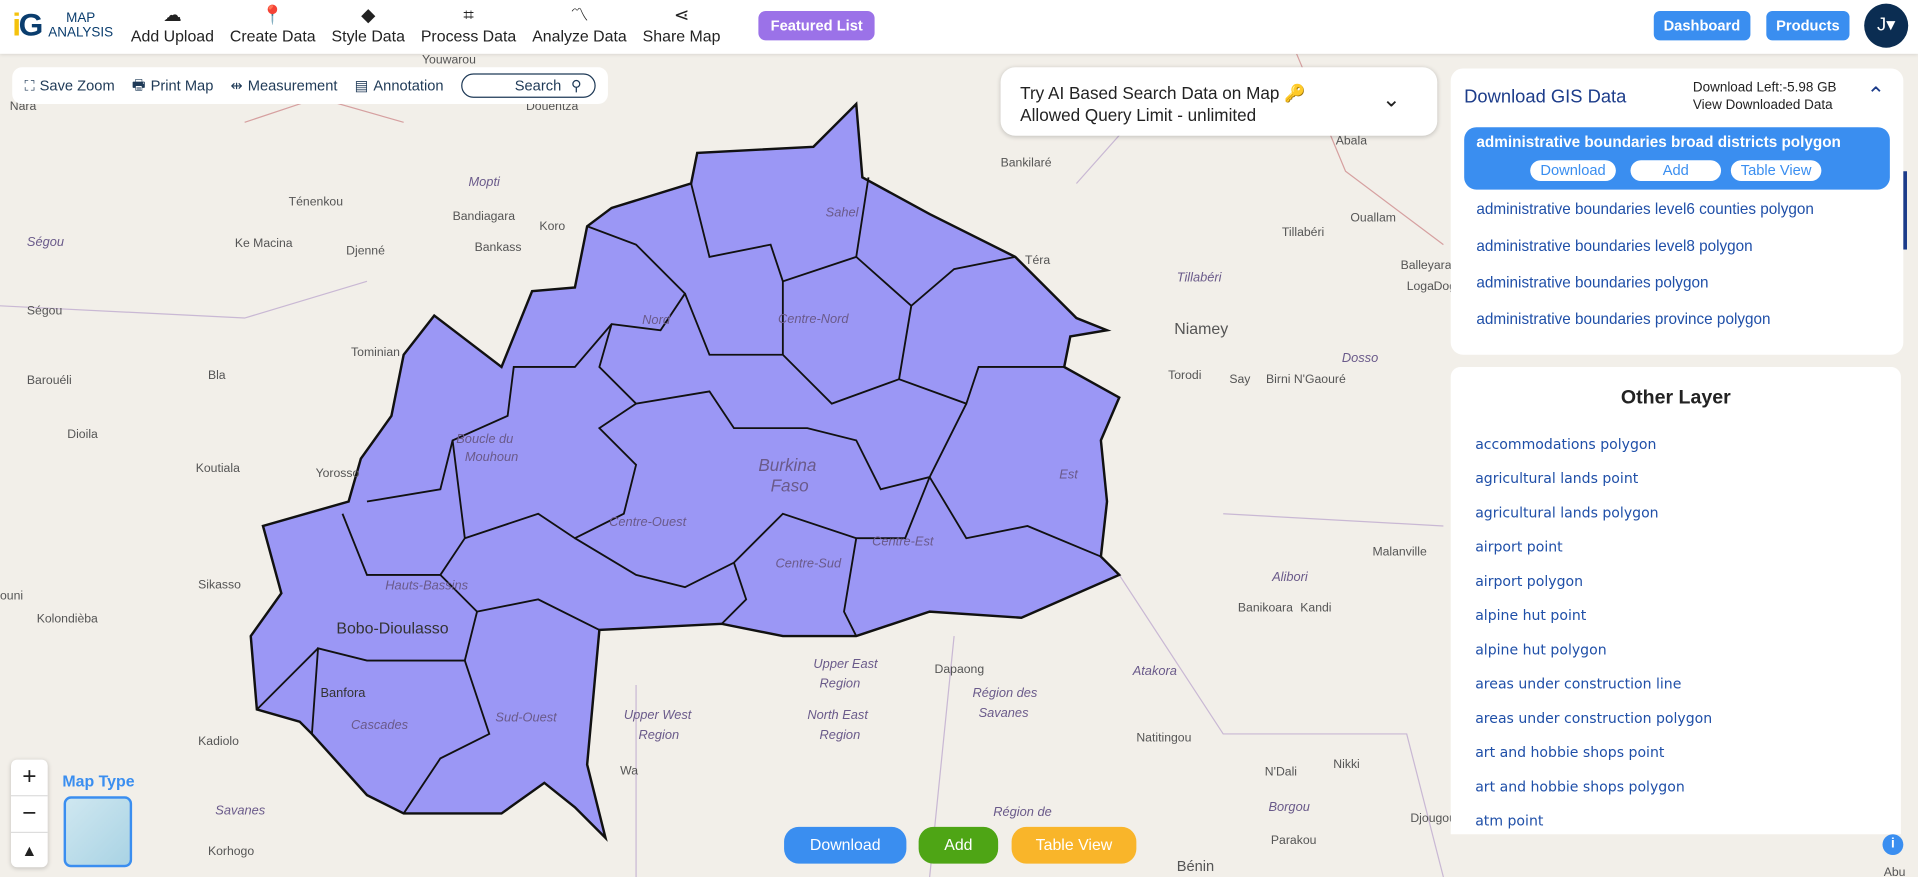 The image size is (1918, 877). Describe the element at coordinates (1876, 96) in the screenshot. I see `chevron-up-icon: ⌃` at that location.